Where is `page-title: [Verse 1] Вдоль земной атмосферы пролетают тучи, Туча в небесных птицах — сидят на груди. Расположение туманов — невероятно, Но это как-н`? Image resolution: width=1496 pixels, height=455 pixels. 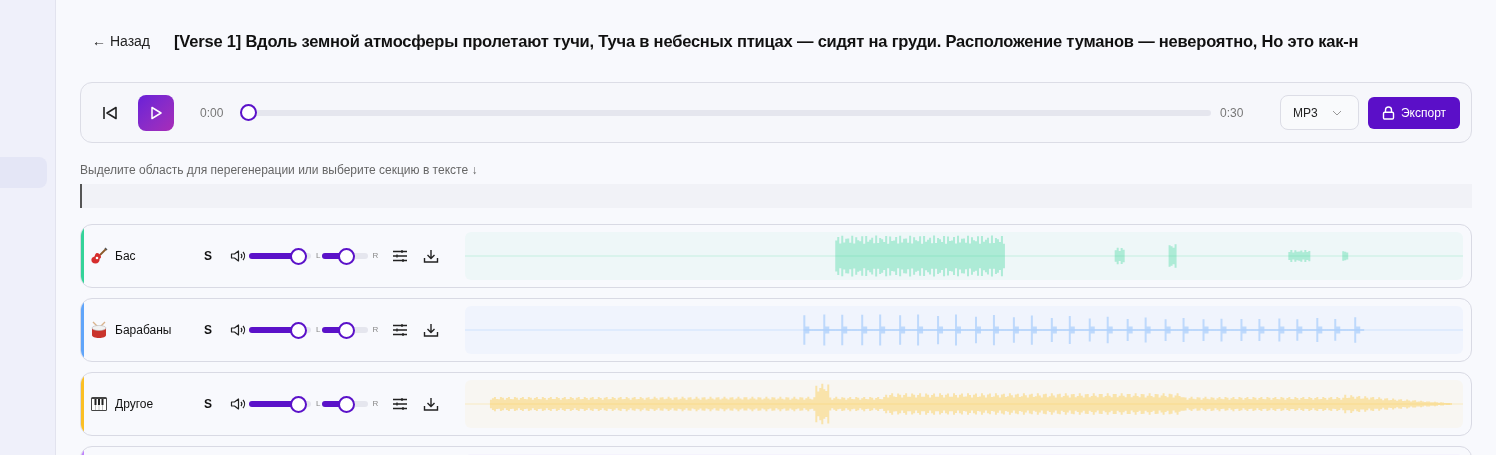
page-title: [Verse 1] Вдоль земной атмосферы пролетают тучи, Туча в небесных птицах — сидят на груди. Расположение туманов — невероятно, Но это как-н is located at coordinates (766, 41).